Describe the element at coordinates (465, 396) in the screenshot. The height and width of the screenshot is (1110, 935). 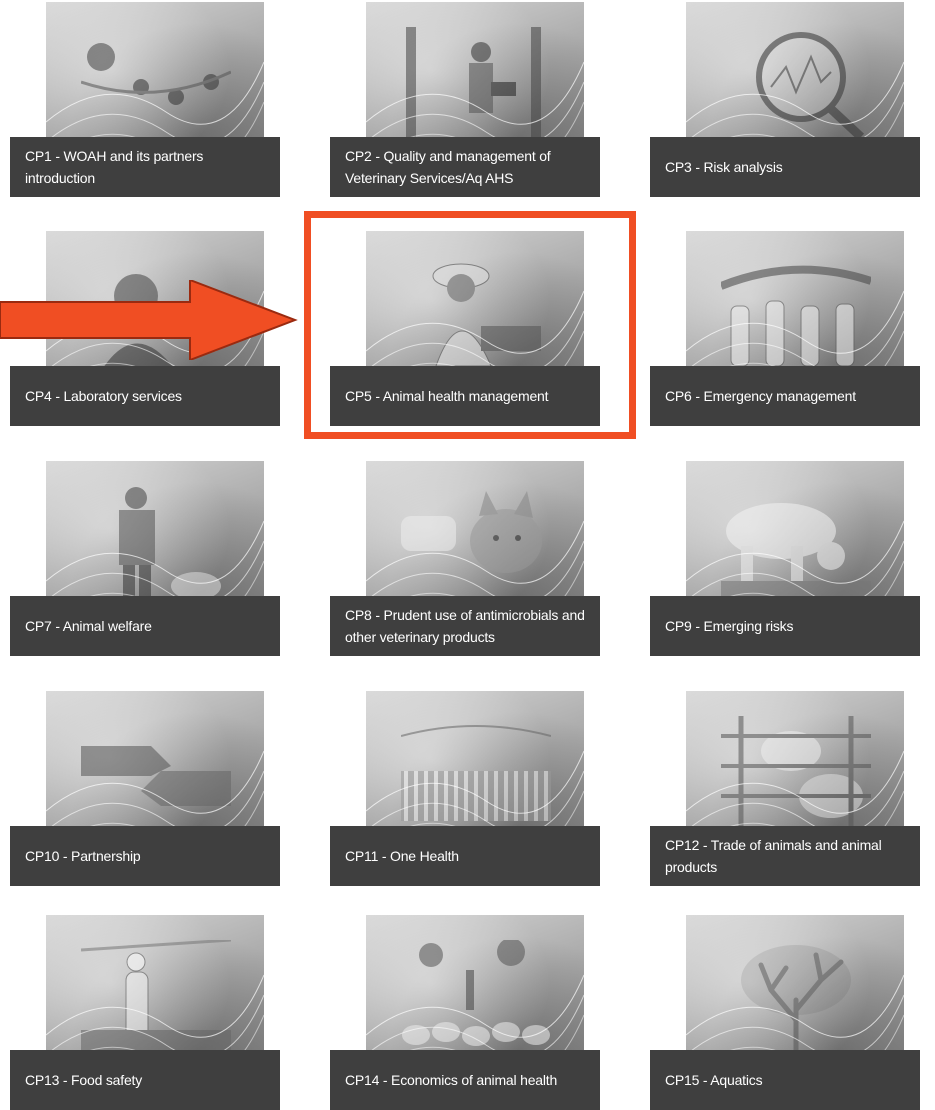
I see `module-card-title: CP5 - Animal health management` at that location.